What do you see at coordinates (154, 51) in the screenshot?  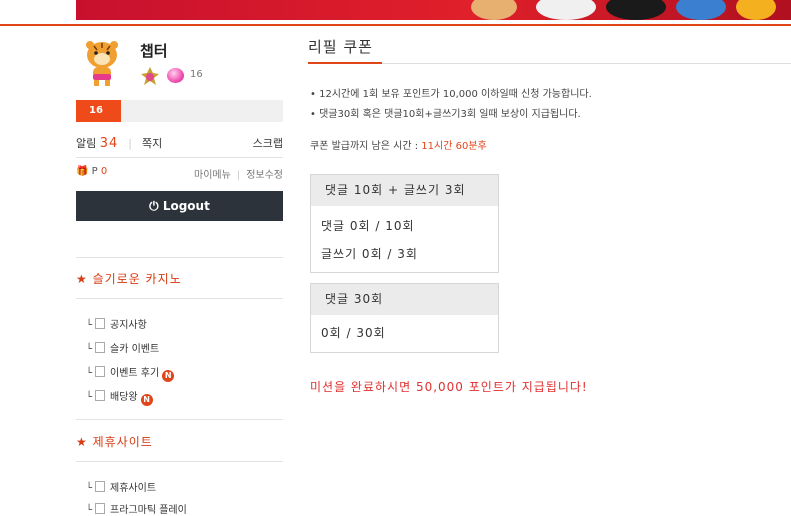 I see `nickname: 챕터` at bounding box center [154, 51].